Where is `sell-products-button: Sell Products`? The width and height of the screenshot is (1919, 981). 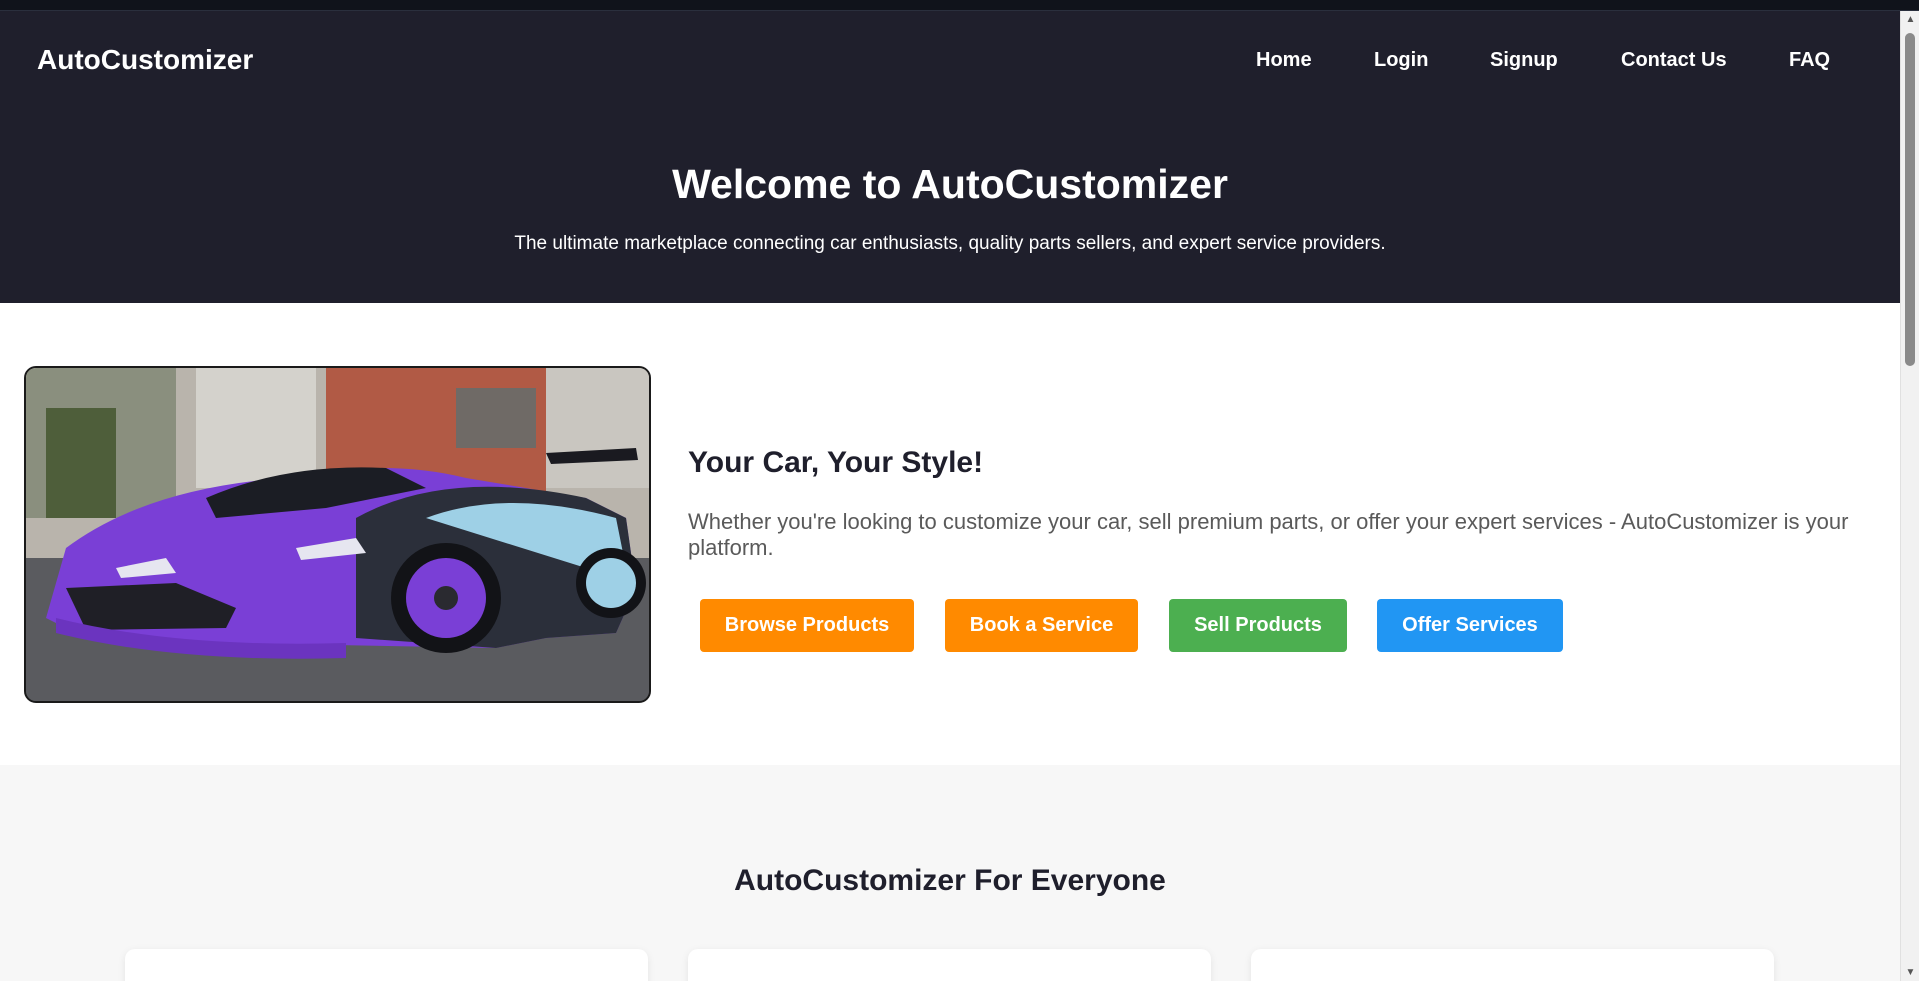
sell-products-button: Sell Products is located at coordinates (1258, 625).